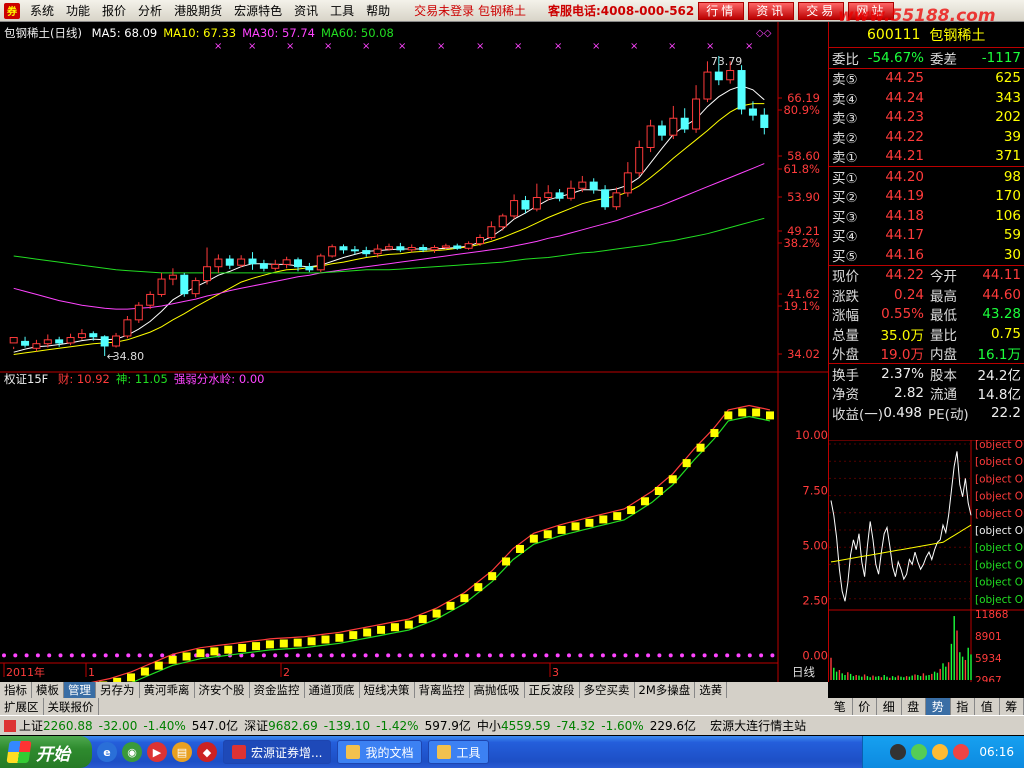 This screenshot has width=1024, height=768. I want to click on buys-level-row: 买④ 44.17 59, so click(926, 235).